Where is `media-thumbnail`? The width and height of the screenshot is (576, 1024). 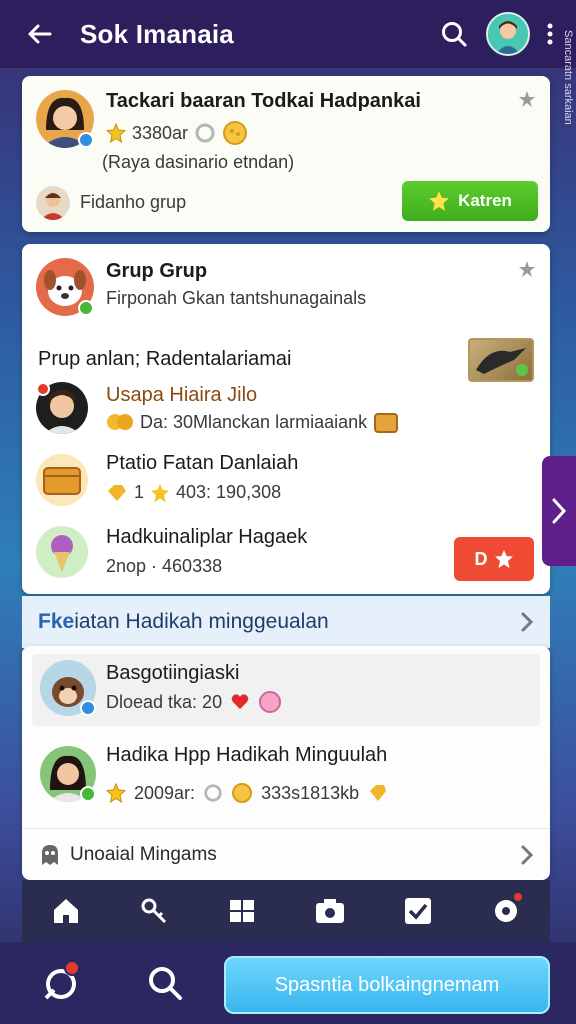 media-thumbnail is located at coordinates (501, 360).